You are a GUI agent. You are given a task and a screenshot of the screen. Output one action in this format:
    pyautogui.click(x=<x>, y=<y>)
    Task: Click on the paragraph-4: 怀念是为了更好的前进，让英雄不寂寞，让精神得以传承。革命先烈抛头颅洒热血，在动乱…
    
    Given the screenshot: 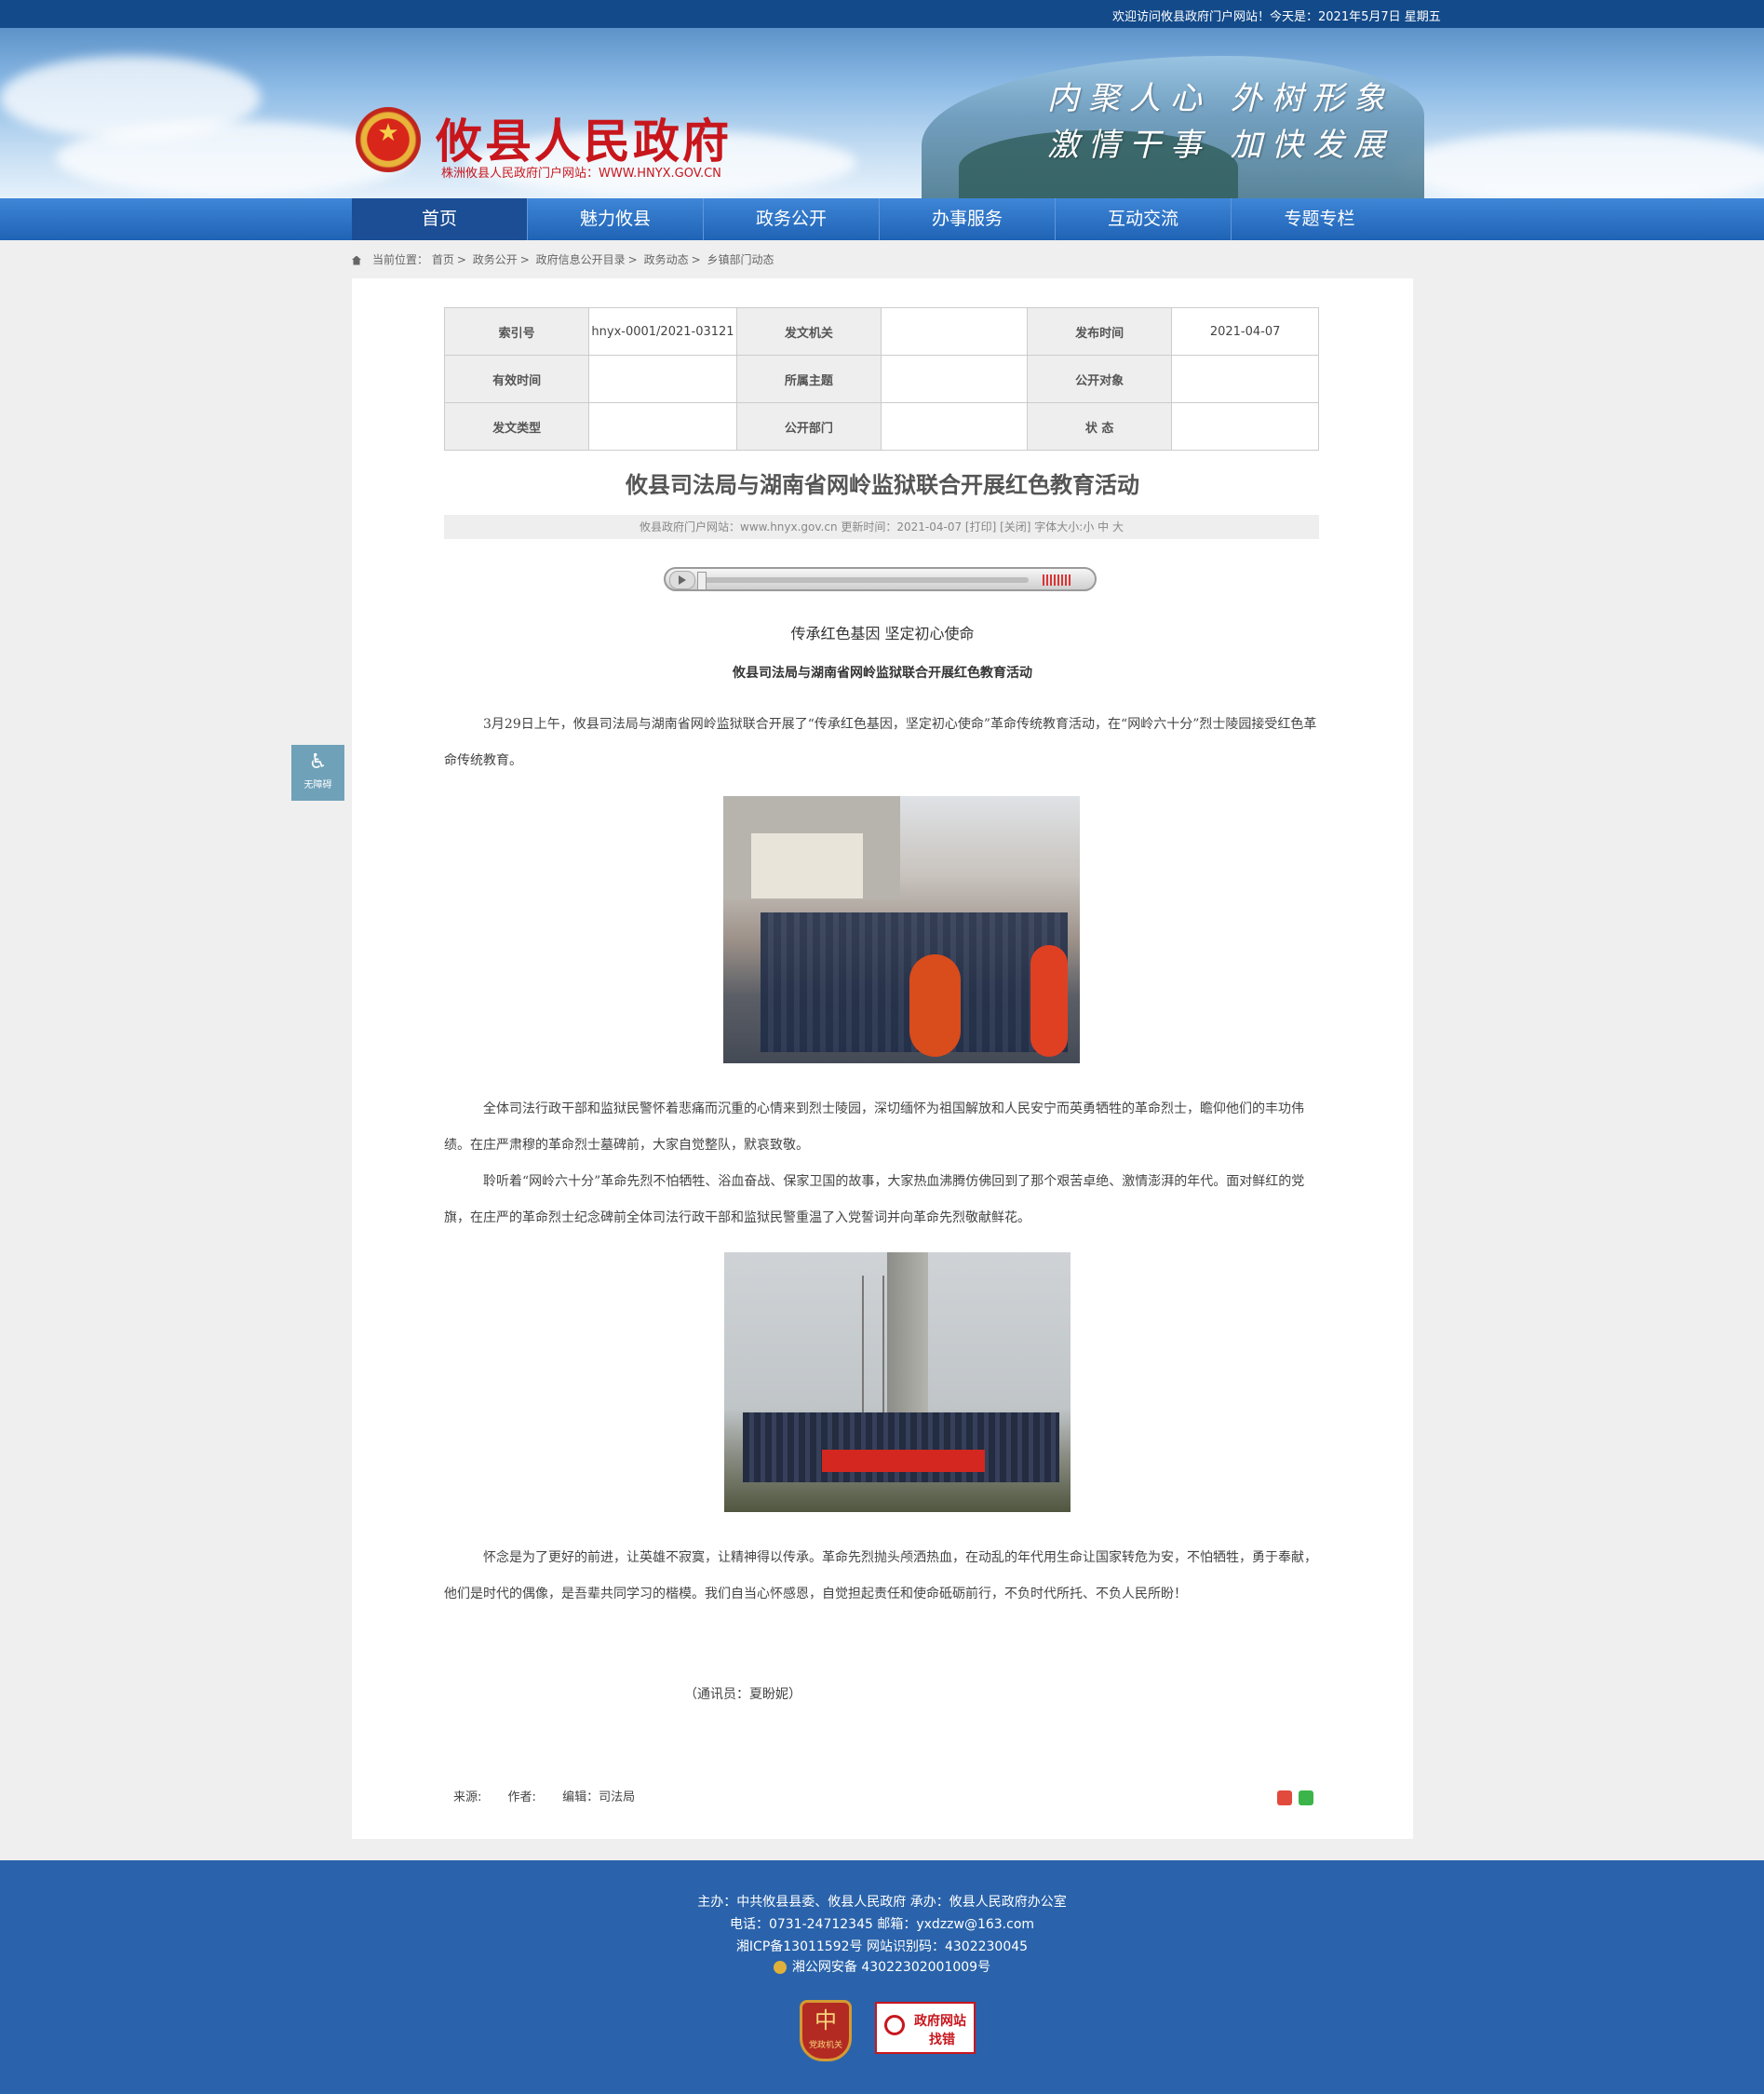 What is the action you would take?
    pyautogui.click(x=880, y=1575)
    